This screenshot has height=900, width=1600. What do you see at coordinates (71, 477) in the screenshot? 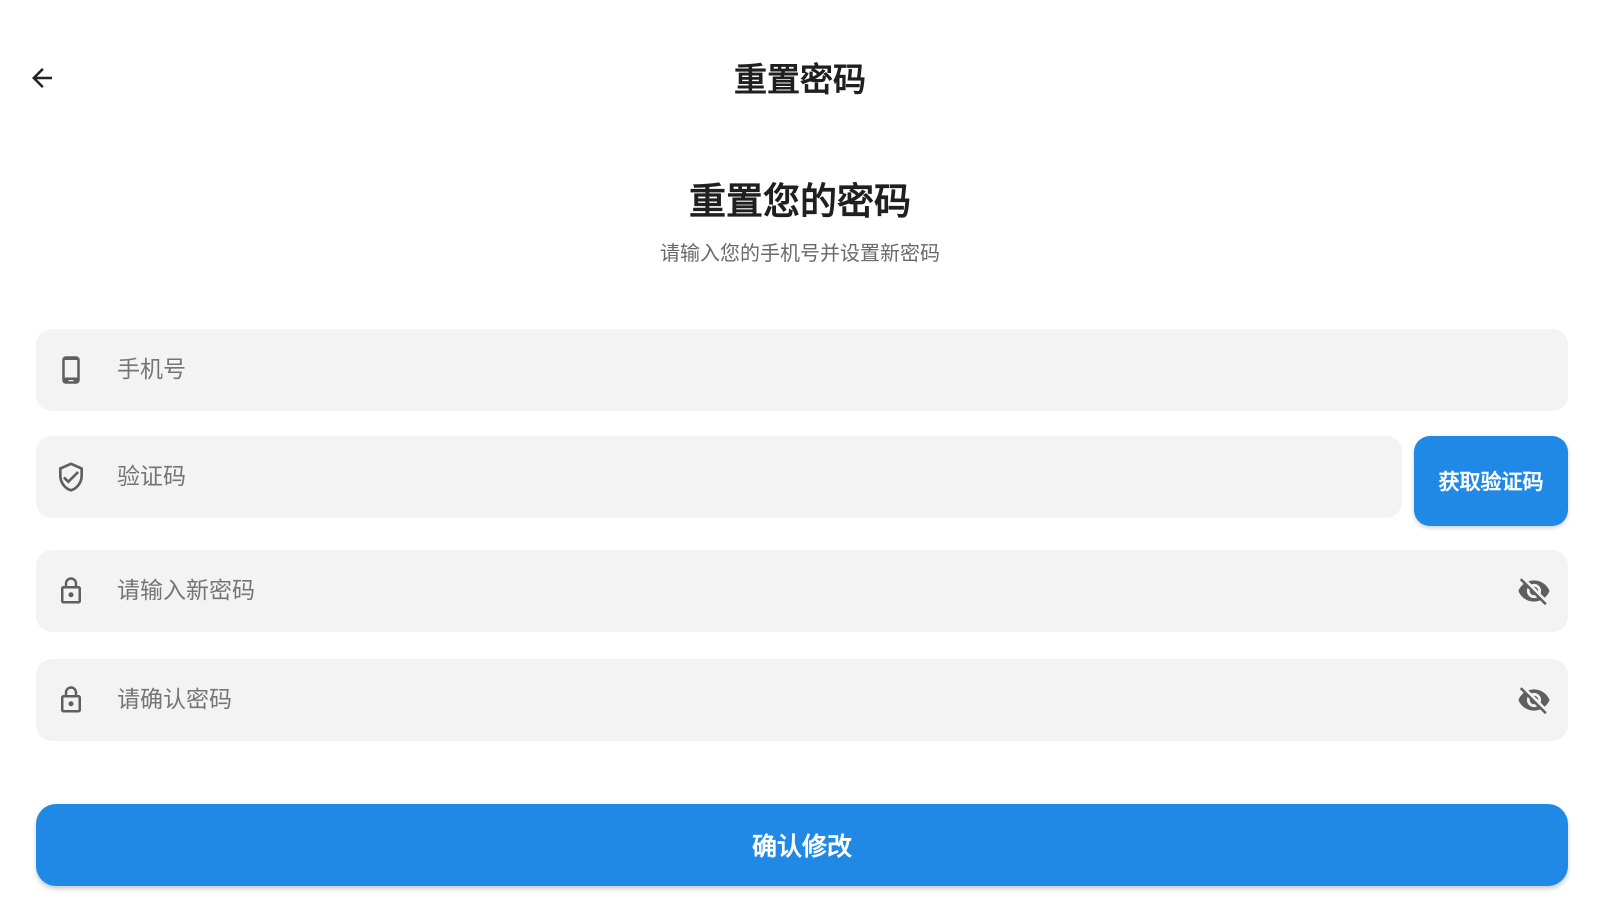
I see `shield-check-icon` at bounding box center [71, 477].